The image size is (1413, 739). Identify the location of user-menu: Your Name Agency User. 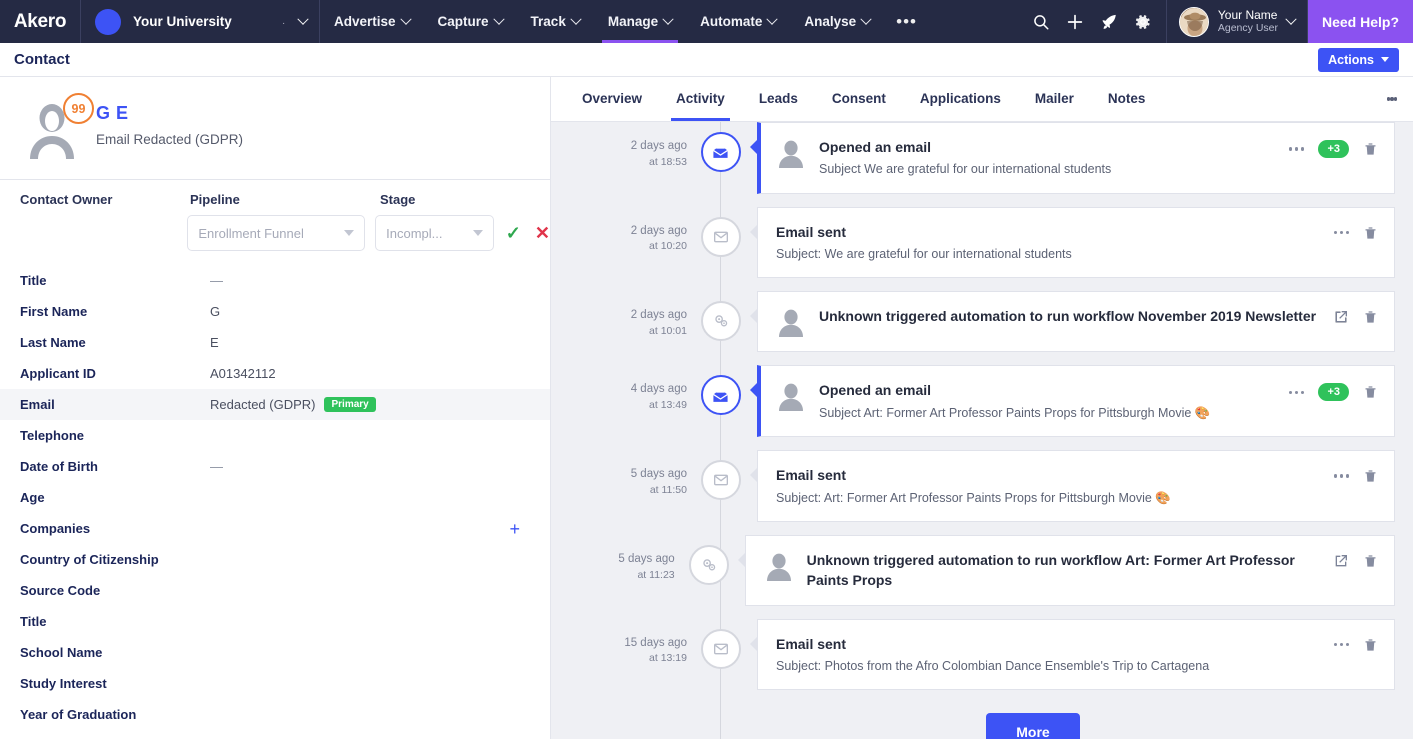
(1236, 21).